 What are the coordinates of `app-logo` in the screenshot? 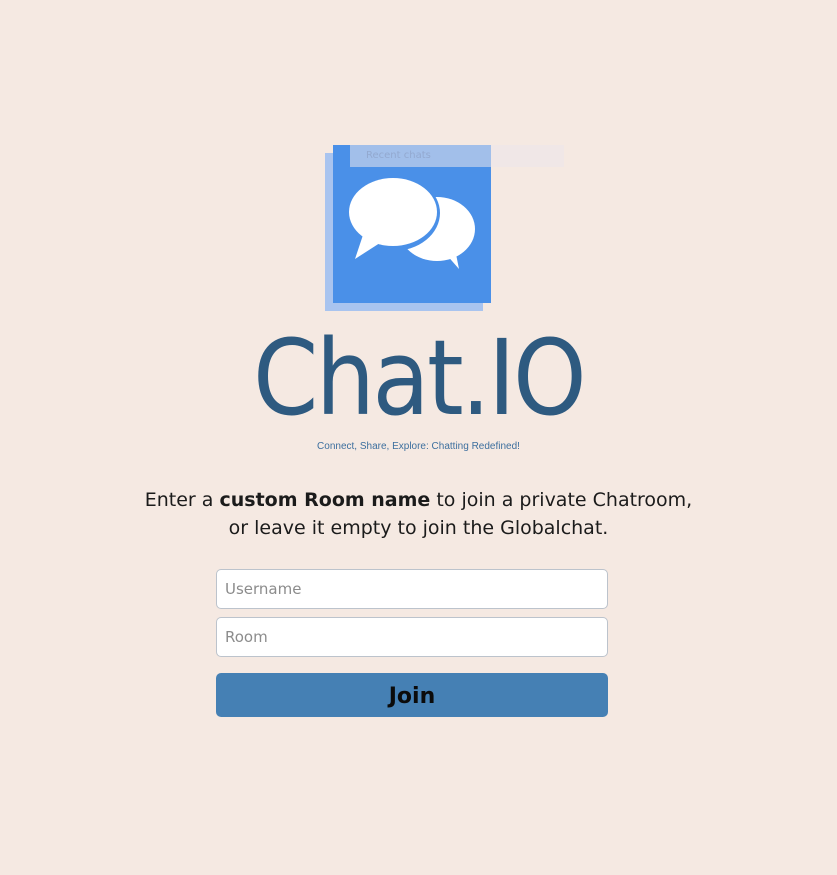 It's located at (408, 228).